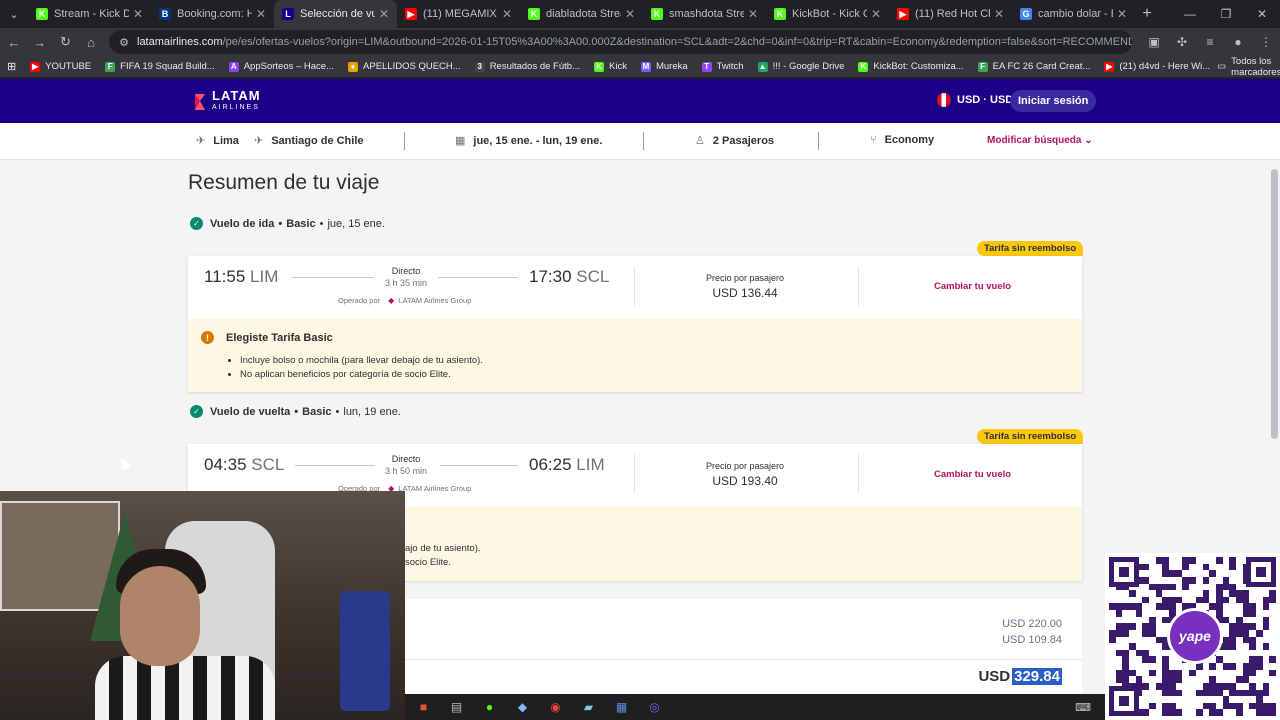 The height and width of the screenshot is (720, 1280). What do you see at coordinates (1053, 101) in the screenshot?
I see `login-button: Iniciar sesión` at bounding box center [1053, 101].